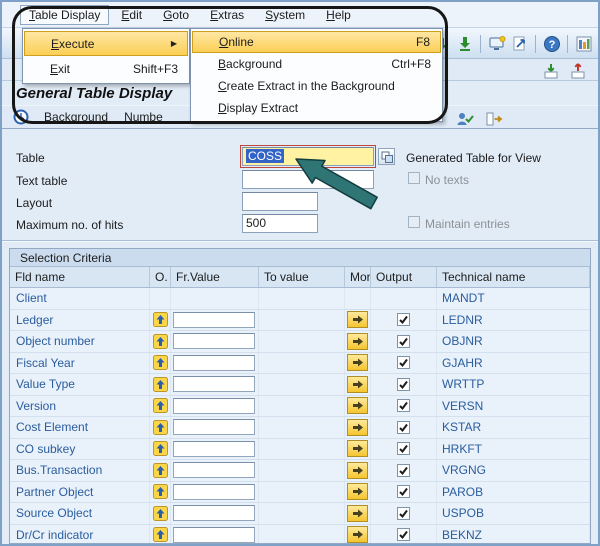 Image resolution: width=600 pixels, height=546 pixels. Describe the element at coordinates (577, 70) in the screenshot. I see `export-icon` at that location.